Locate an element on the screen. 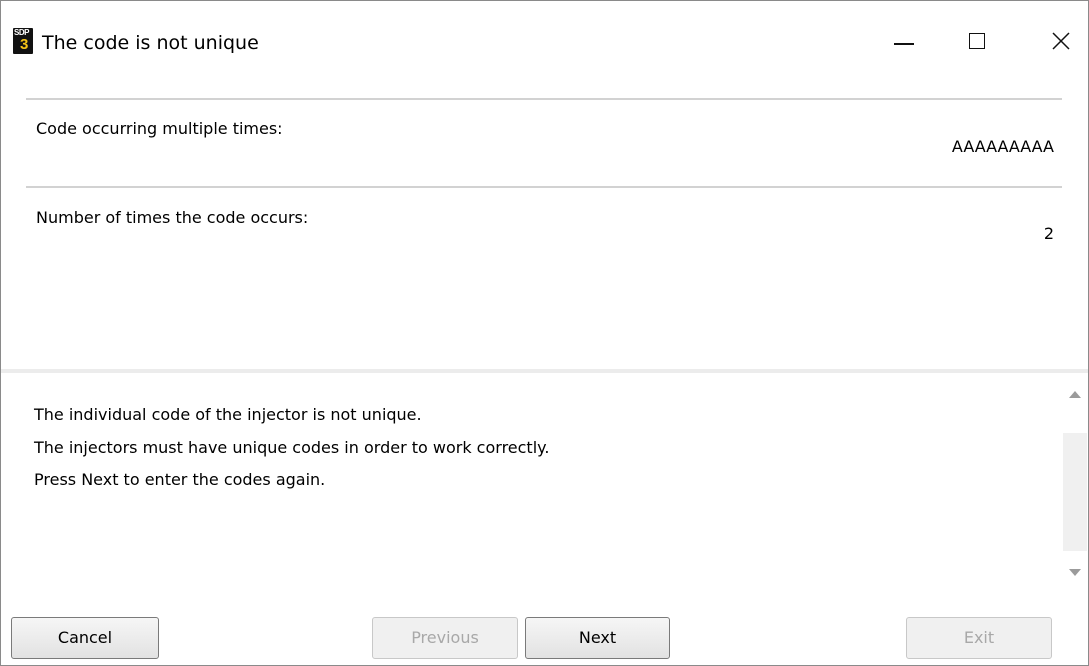  next-button: Next is located at coordinates (597, 638).